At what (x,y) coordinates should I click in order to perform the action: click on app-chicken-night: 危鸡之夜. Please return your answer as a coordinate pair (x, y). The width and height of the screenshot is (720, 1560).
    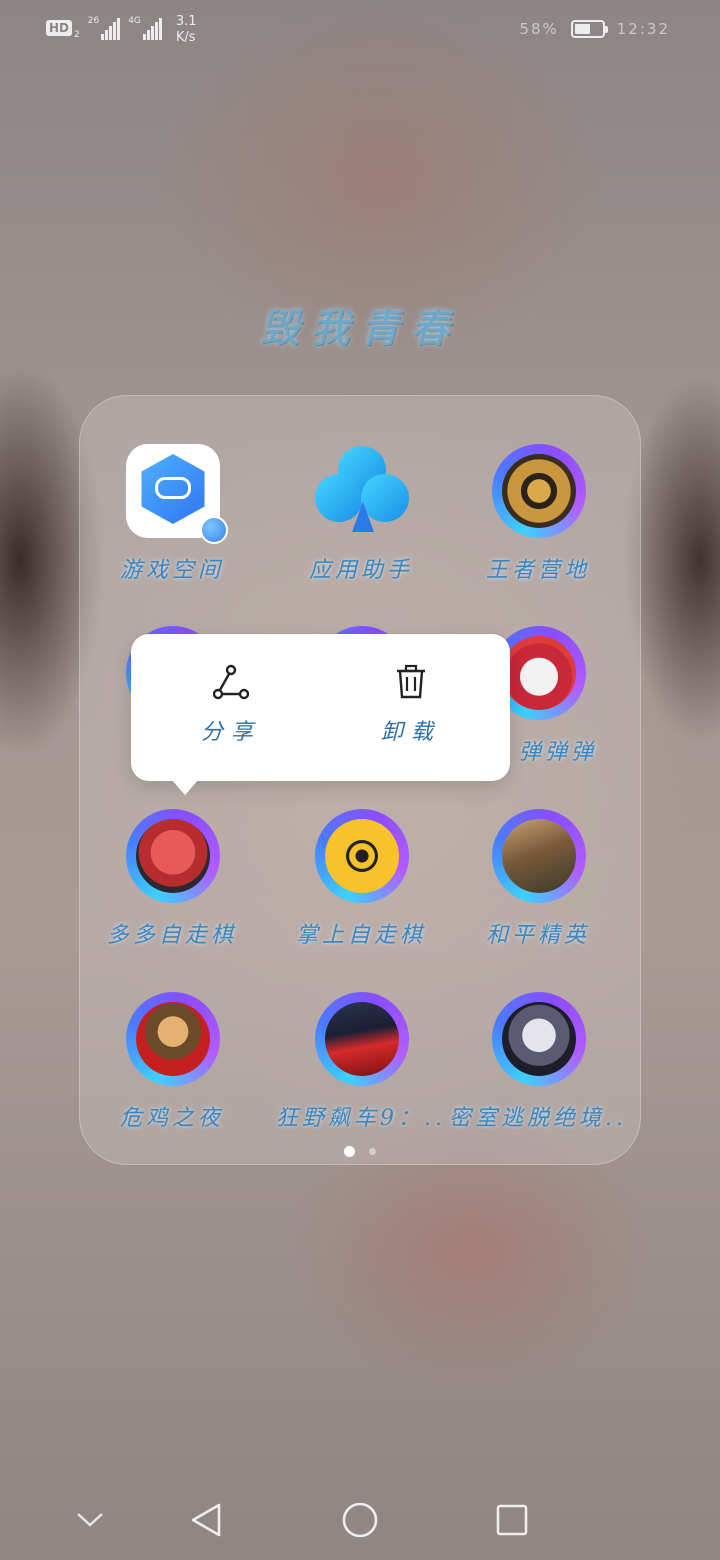
    Looking at the image, I should click on (172, 1072).